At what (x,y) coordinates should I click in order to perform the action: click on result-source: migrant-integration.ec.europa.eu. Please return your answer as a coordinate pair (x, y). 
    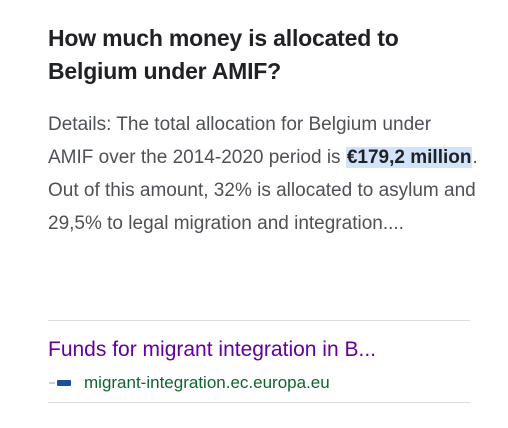
    Looking at the image, I should click on (189, 383).